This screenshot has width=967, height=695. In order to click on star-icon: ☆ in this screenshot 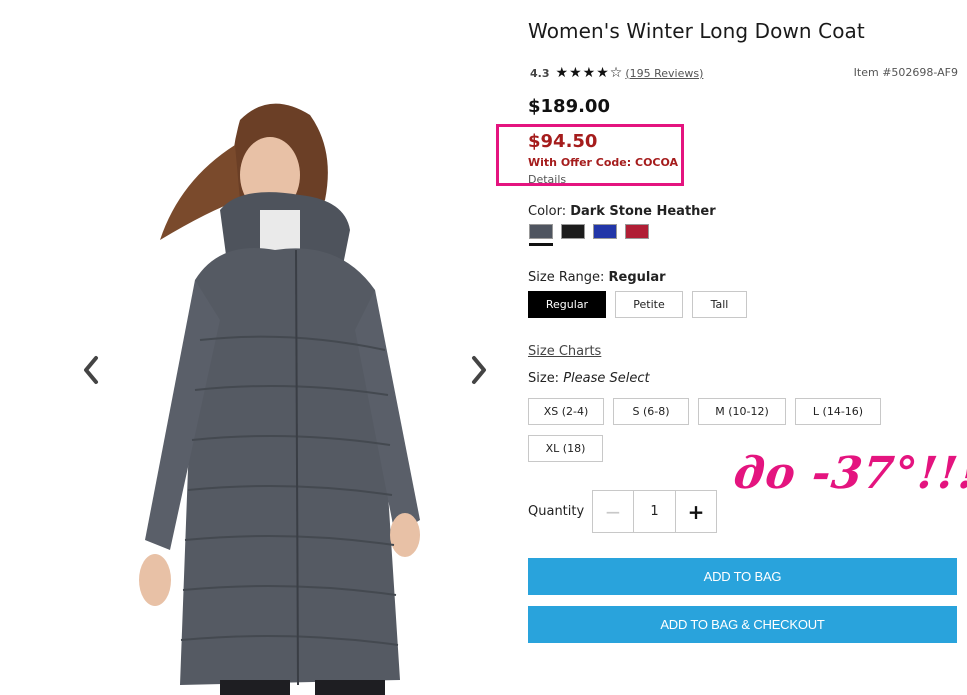, I will do `click(616, 73)`.